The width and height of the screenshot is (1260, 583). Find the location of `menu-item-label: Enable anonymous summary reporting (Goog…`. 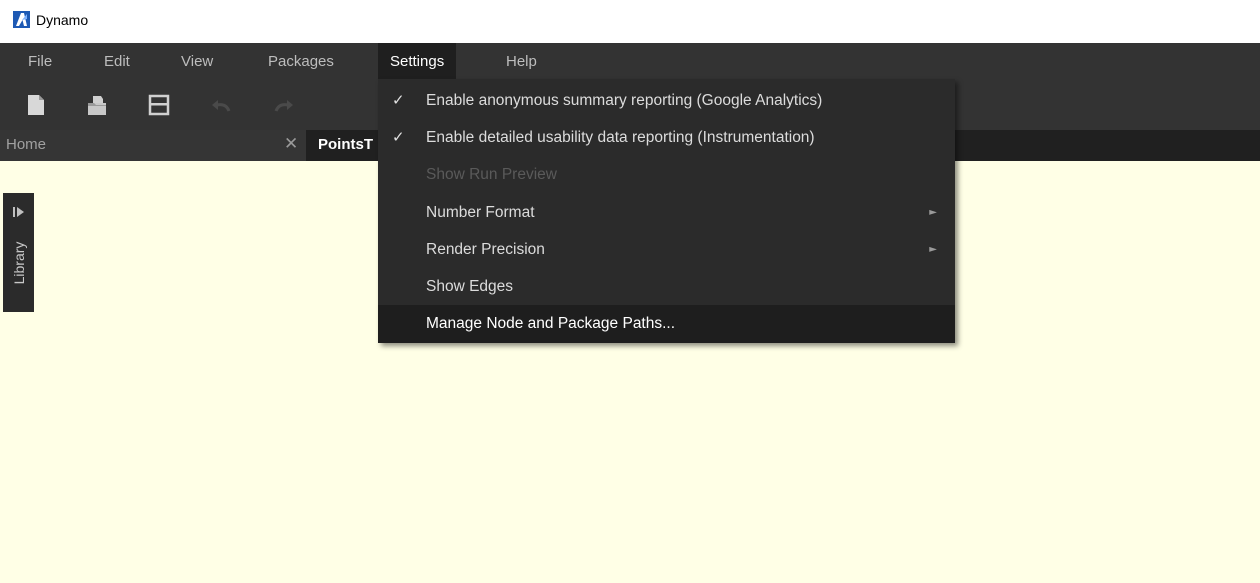

menu-item-label: Enable anonymous summary reporting (Goog… is located at coordinates (624, 100).